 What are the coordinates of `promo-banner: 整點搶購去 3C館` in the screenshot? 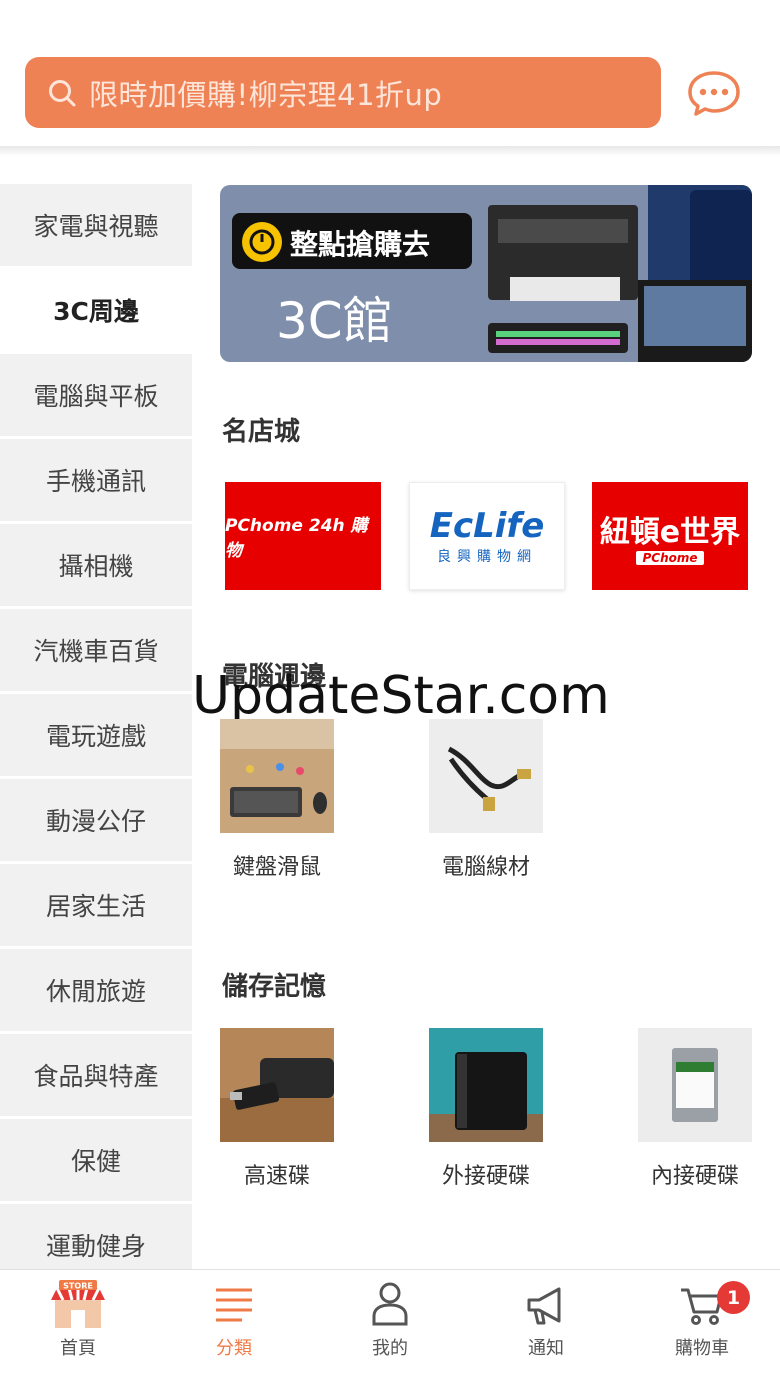 It's located at (486, 273).